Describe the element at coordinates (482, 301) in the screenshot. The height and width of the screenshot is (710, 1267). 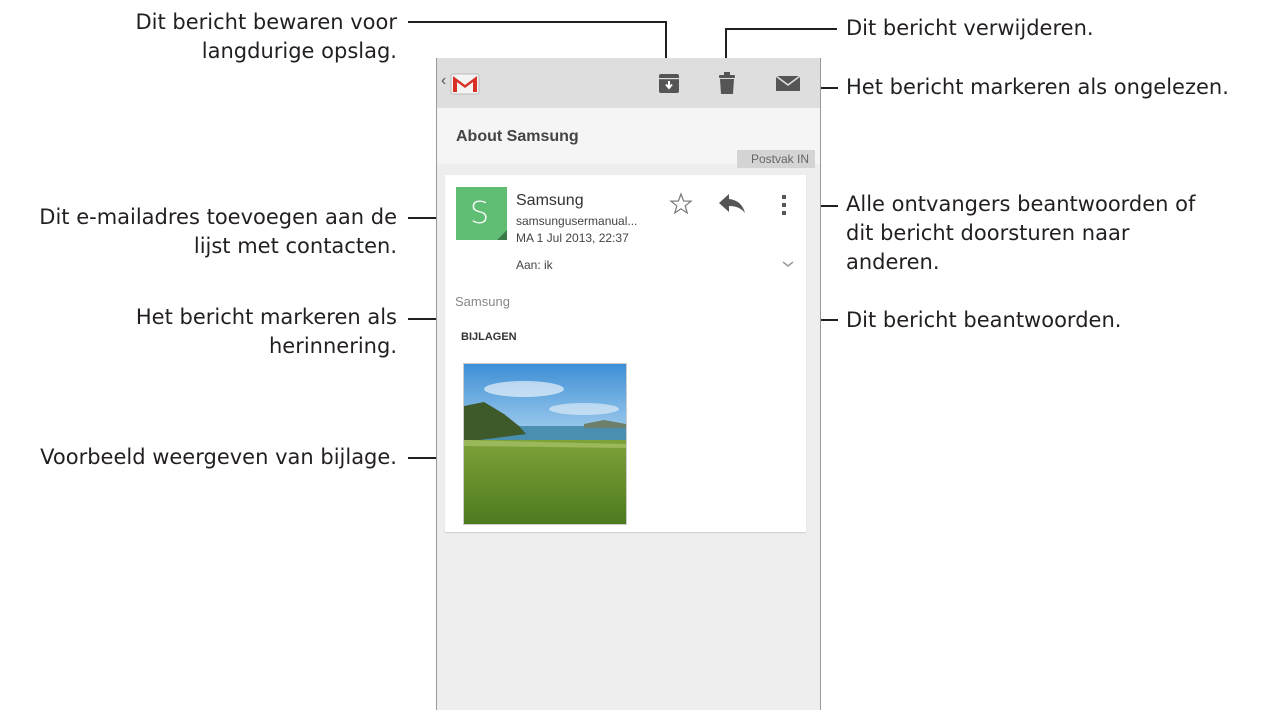
I see `message-snippet: Samsung` at that location.